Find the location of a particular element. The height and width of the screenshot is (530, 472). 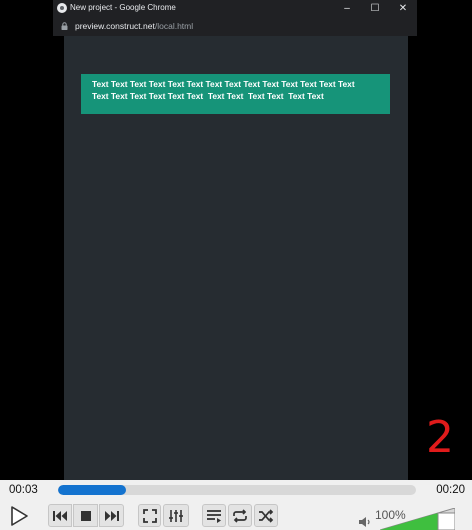

handwritten-number-2: 2 is located at coordinates (440, 436).